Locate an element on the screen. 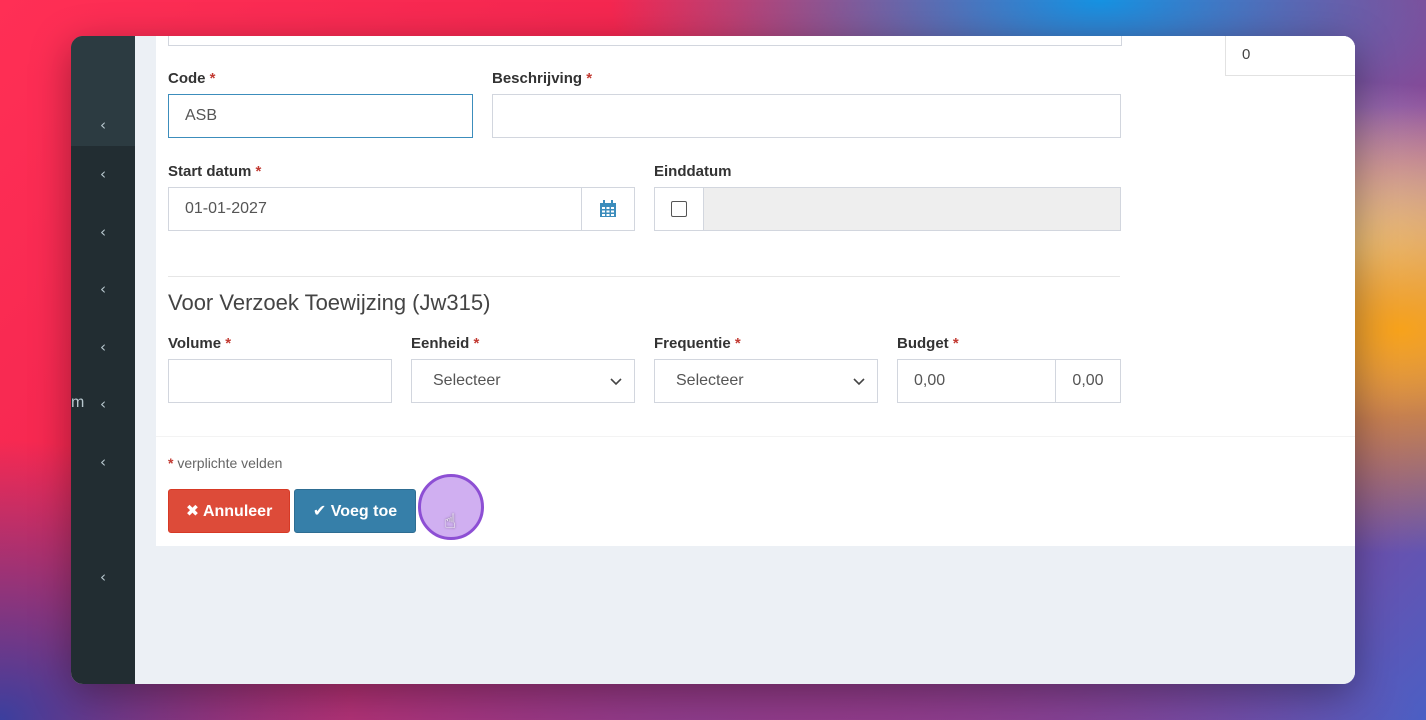  einddatum-input is located at coordinates (912, 209).